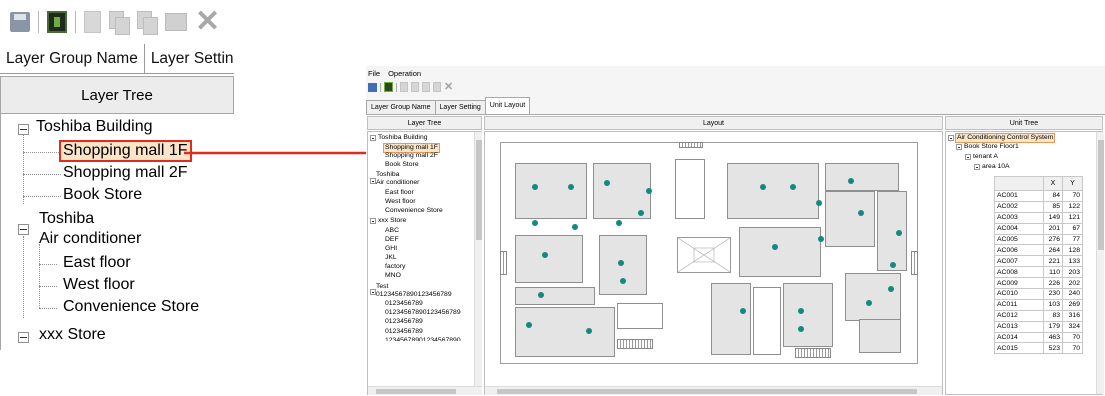 Image resolution: width=1105 pixels, height=396 pixels. What do you see at coordinates (404, 73) in the screenshot?
I see `menu-operation: Operation` at bounding box center [404, 73].